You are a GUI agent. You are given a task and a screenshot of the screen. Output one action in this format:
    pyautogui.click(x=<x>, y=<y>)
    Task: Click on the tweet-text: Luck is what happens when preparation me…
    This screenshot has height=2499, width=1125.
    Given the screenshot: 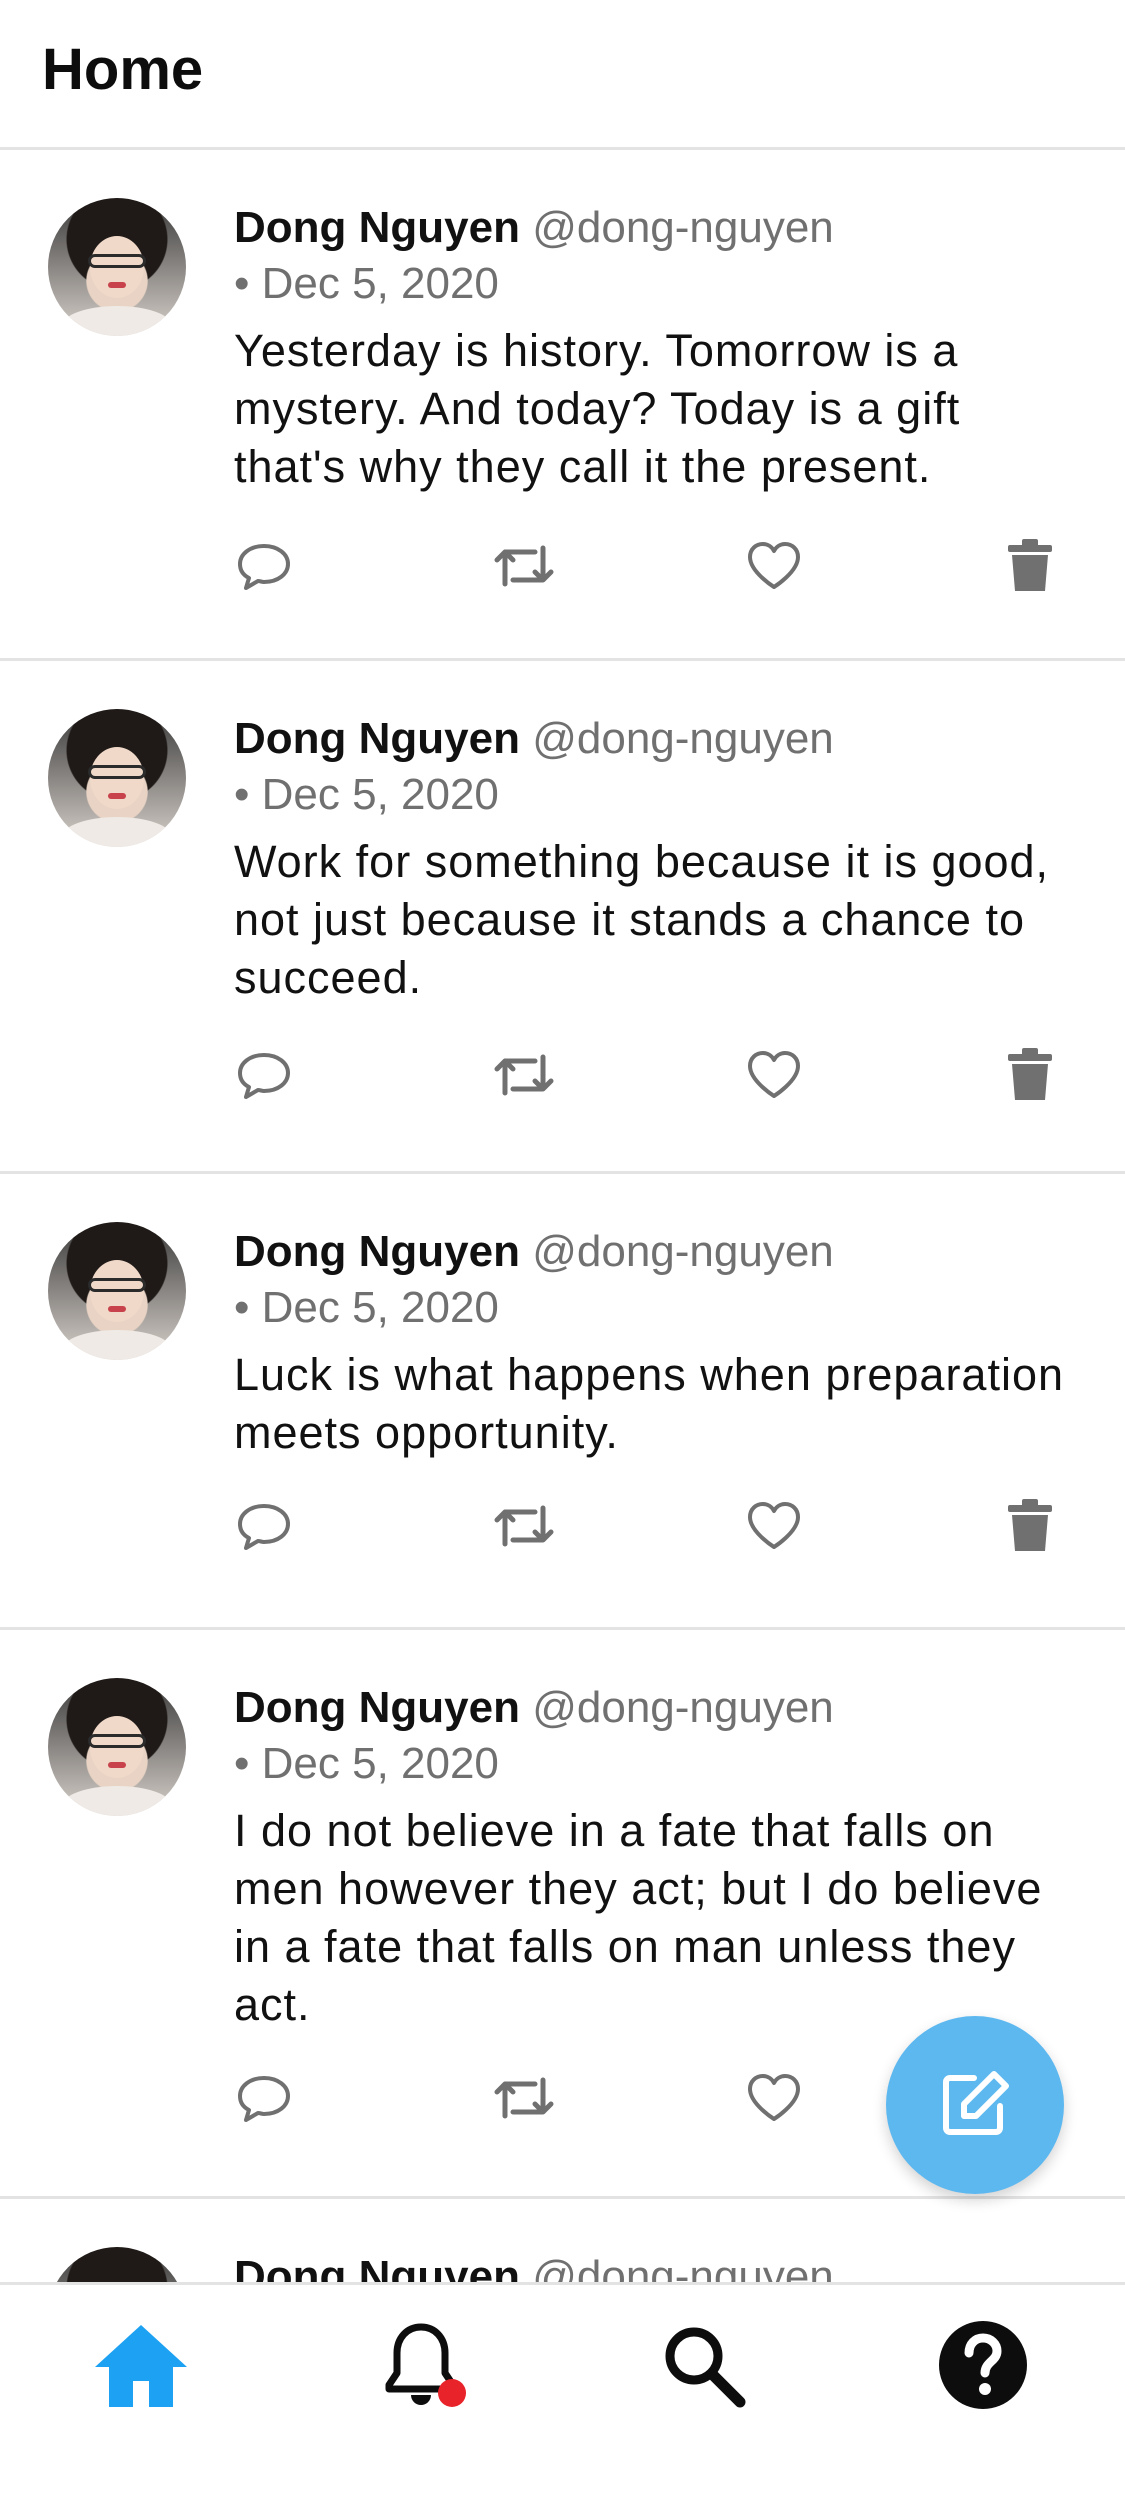 What is the action you would take?
    pyautogui.click(x=649, y=1403)
    